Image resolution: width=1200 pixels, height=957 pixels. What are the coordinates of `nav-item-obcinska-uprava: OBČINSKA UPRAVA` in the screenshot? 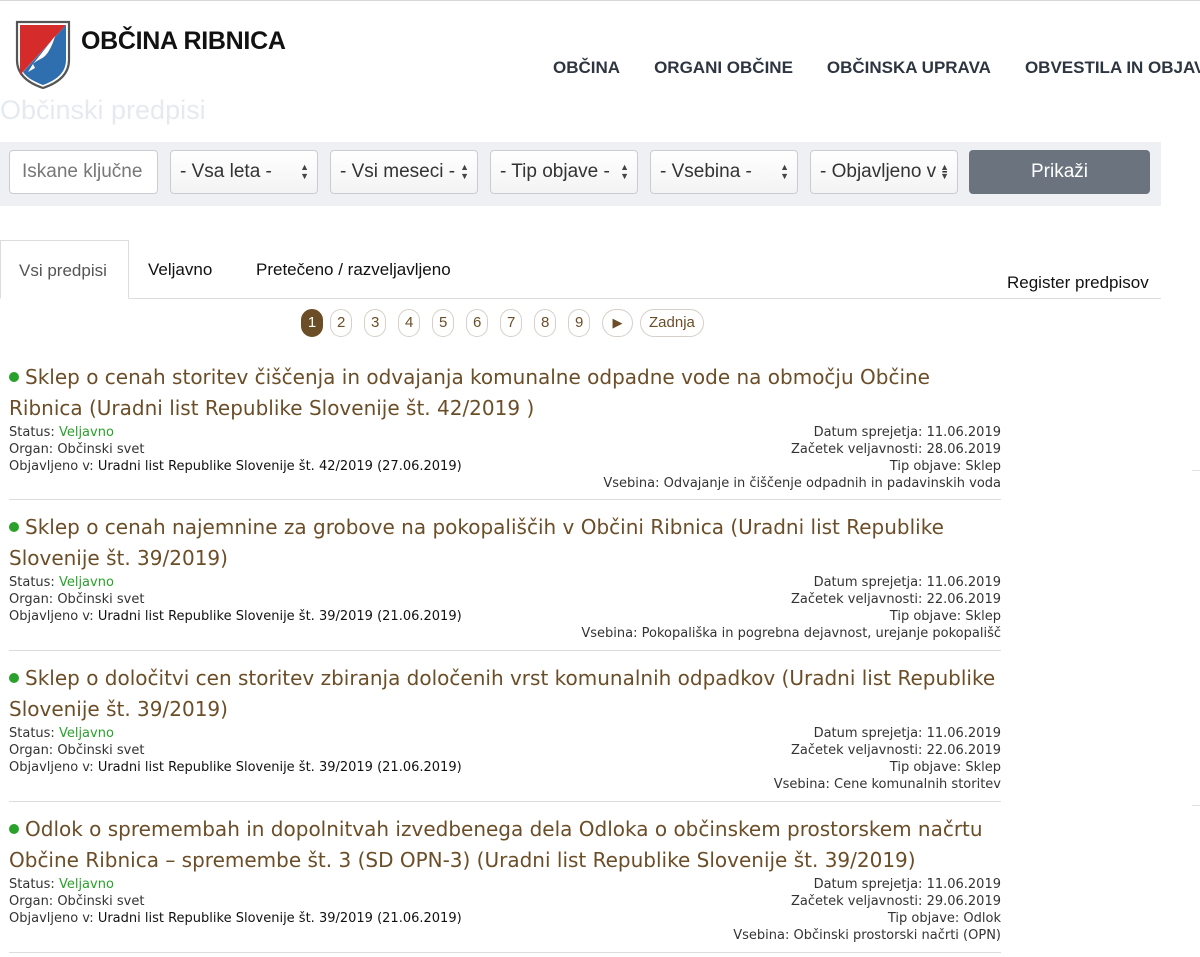 It's located at (909, 68).